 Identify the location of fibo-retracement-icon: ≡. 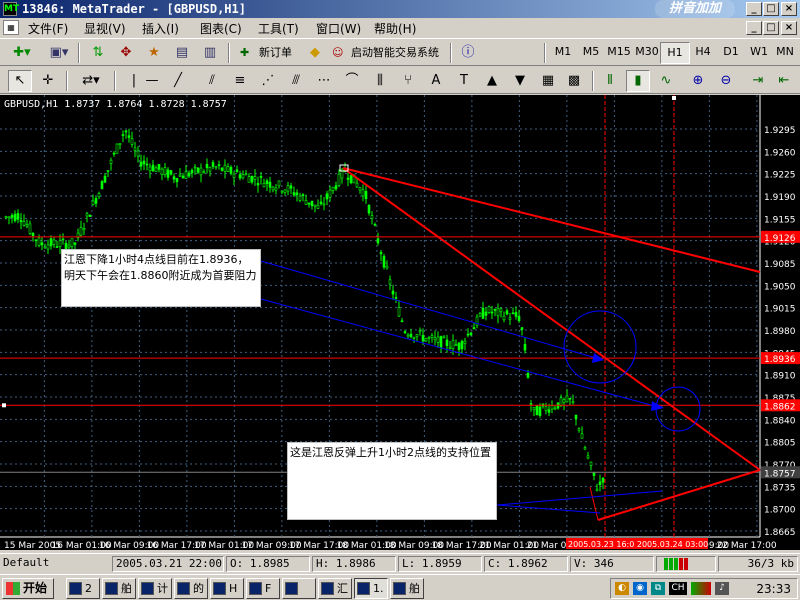
(240, 81).